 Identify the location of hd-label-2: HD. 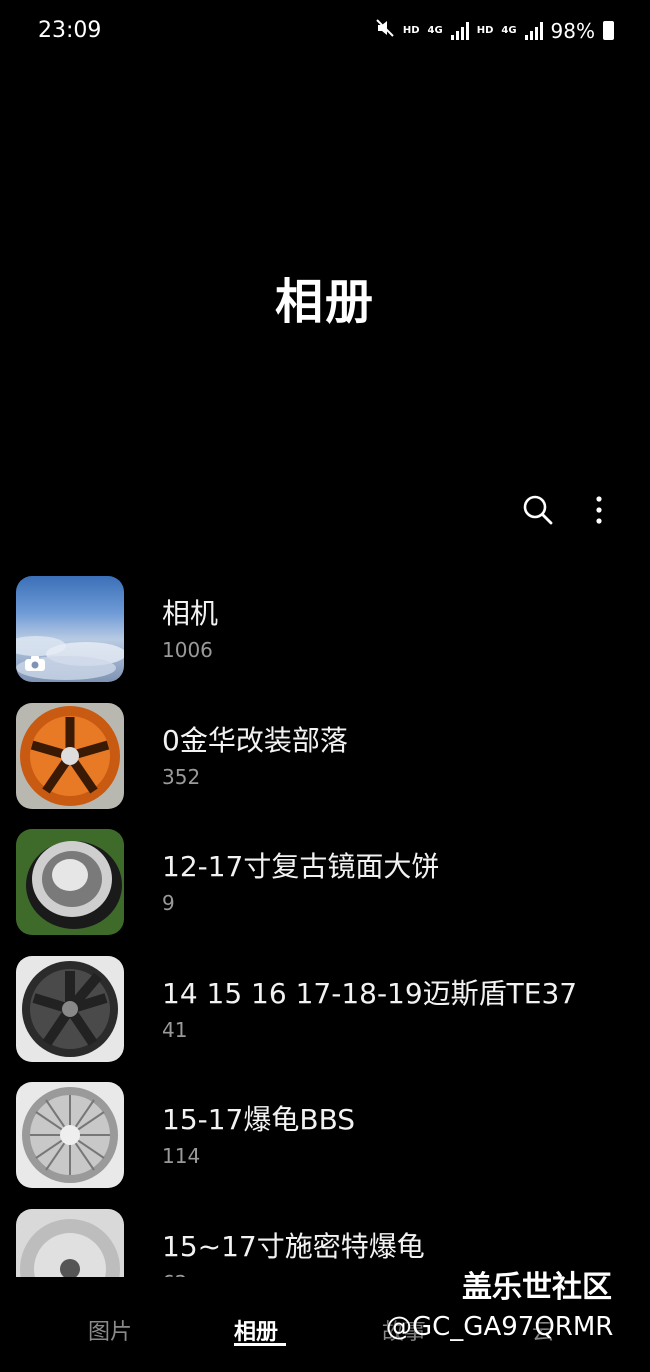
(485, 30).